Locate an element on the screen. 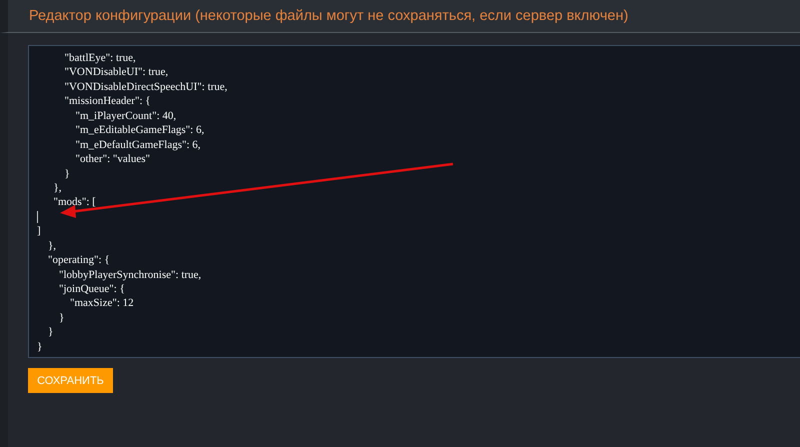  code-line: "VONDisableDirectSpeechUI": true, is located at coordinates (146, 86).